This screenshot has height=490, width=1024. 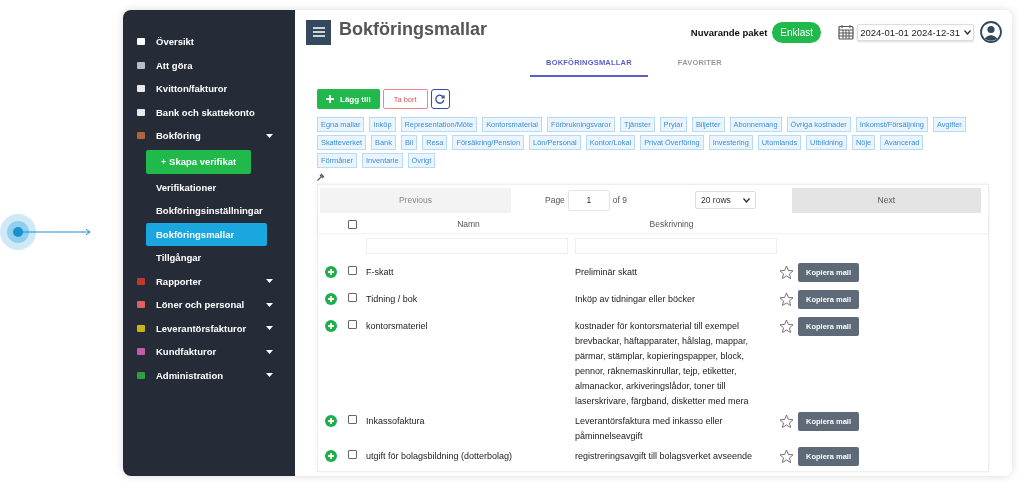 I want to click on description-cell-text: kostnader för kontorsmaterial till exempel brevbackar, häftapparater, hålslag, mappar, pärmar, stämplar, kopieringspapper, block, pennor, räknemaskinrullar, tejp, etiketter, almanackor, arkiveringslådor, toner till laserskrivare, färgband, disketter med mera, so click(x=662, y=364).